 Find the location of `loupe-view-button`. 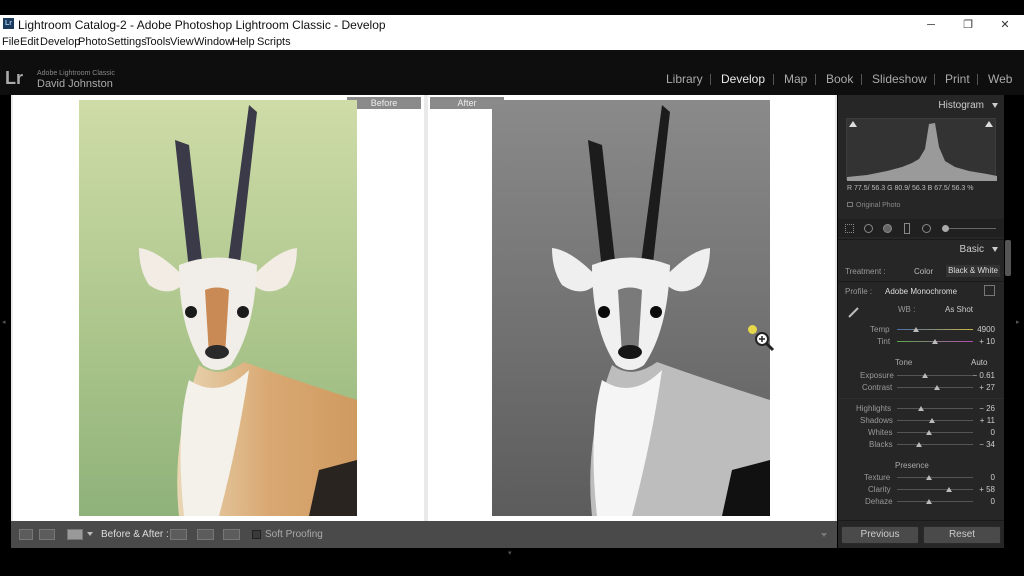

loupe-view-button is located at coordinates (26, 534).